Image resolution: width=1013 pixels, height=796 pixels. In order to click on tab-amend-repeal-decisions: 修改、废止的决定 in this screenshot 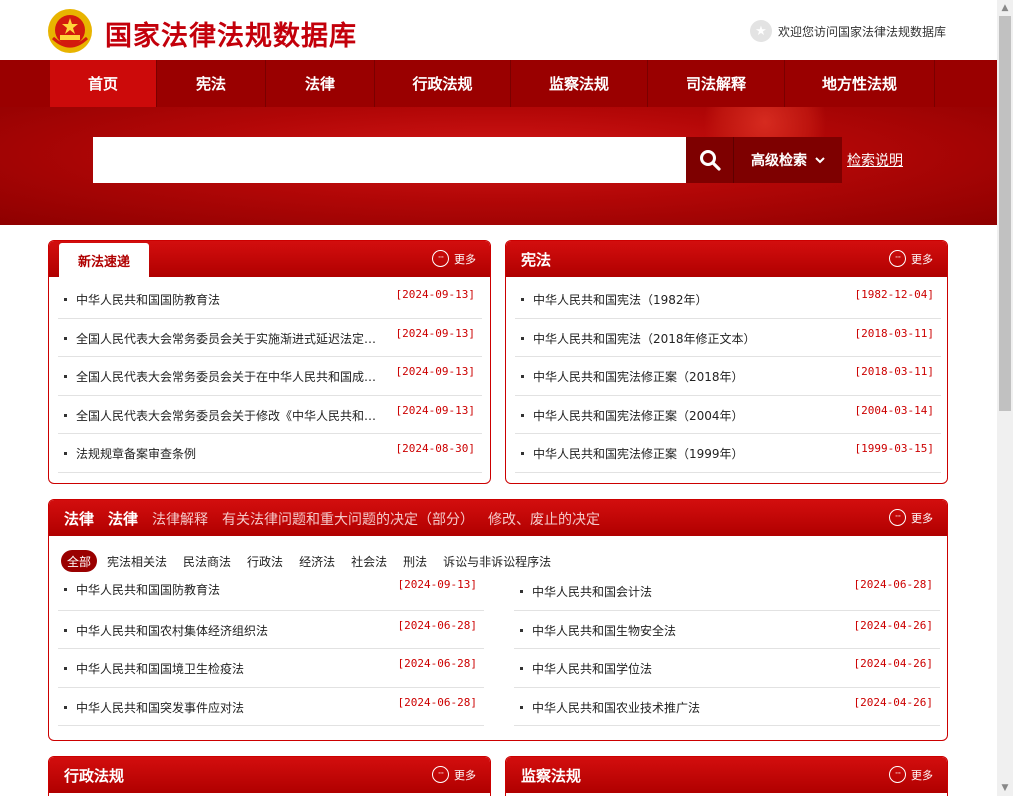, I will do `click(544, 519)`.